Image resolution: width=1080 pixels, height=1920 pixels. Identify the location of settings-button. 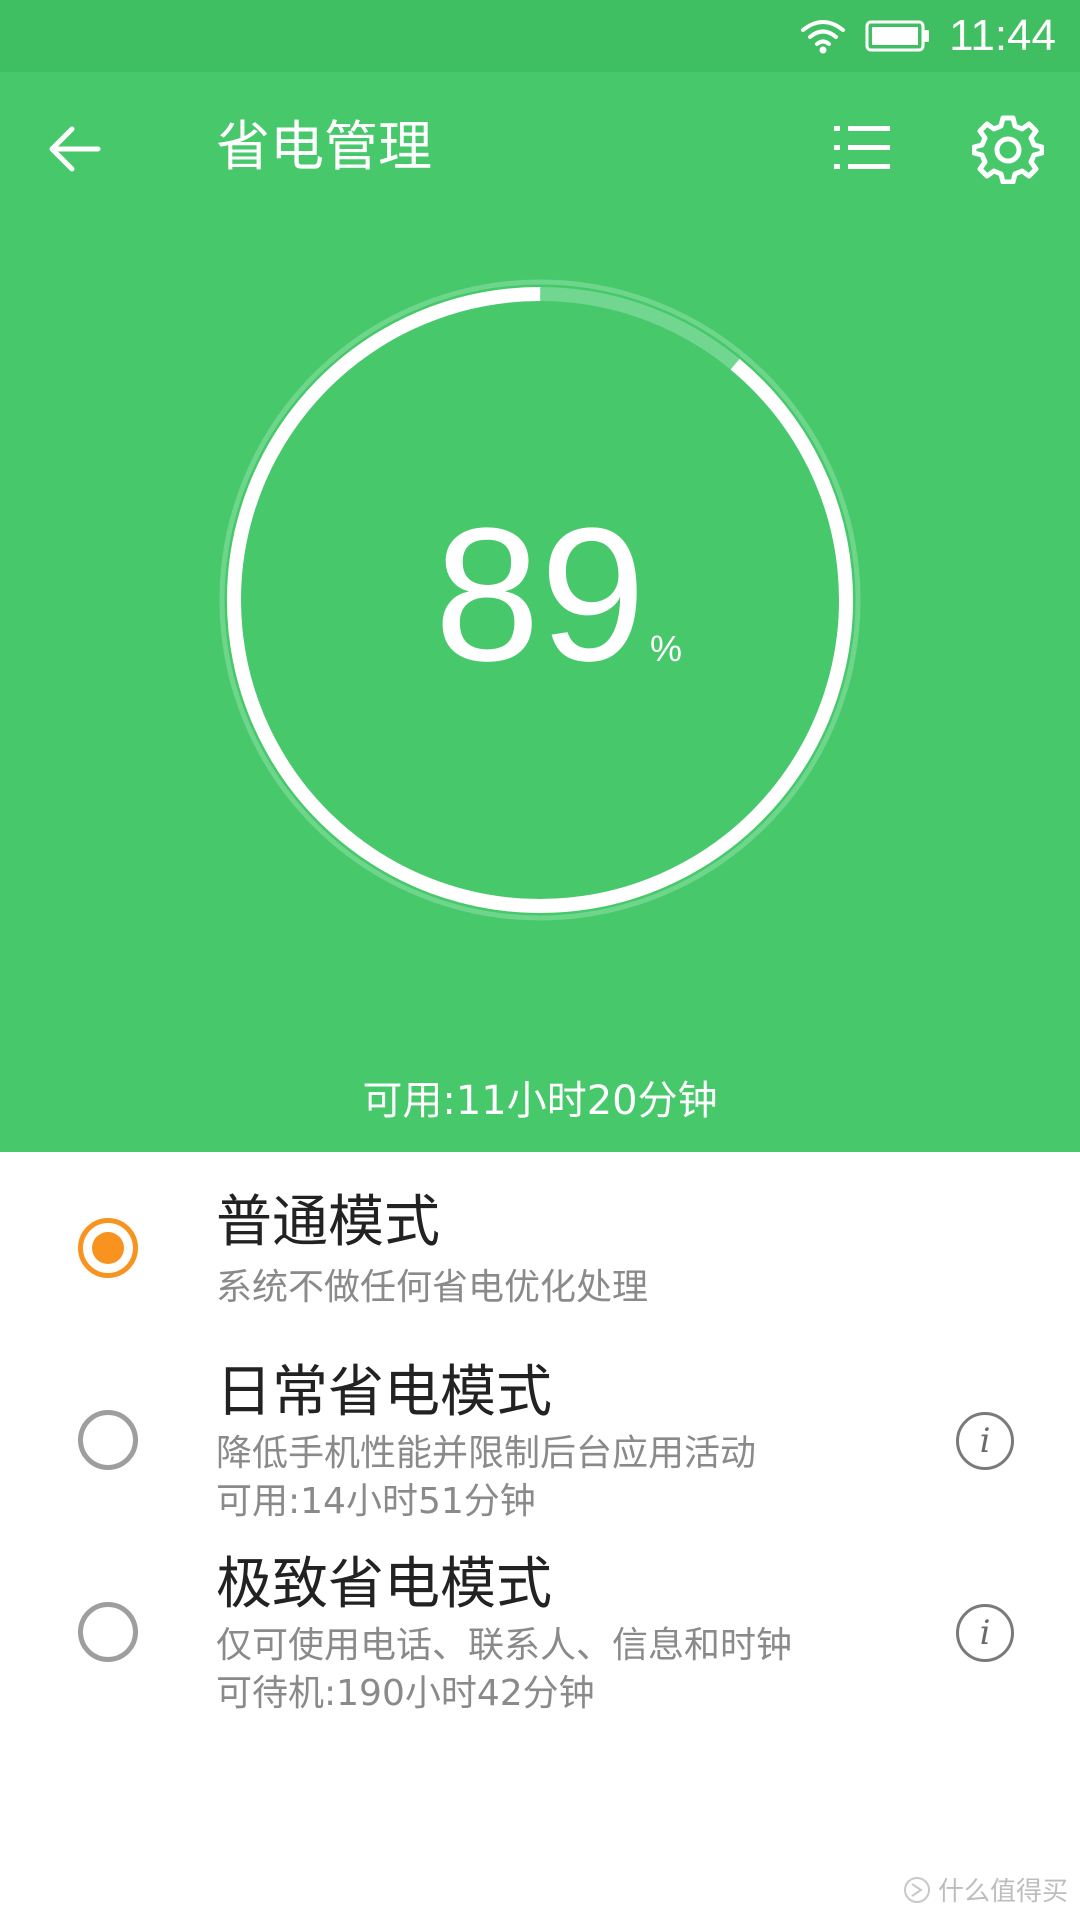
(1008, 148).